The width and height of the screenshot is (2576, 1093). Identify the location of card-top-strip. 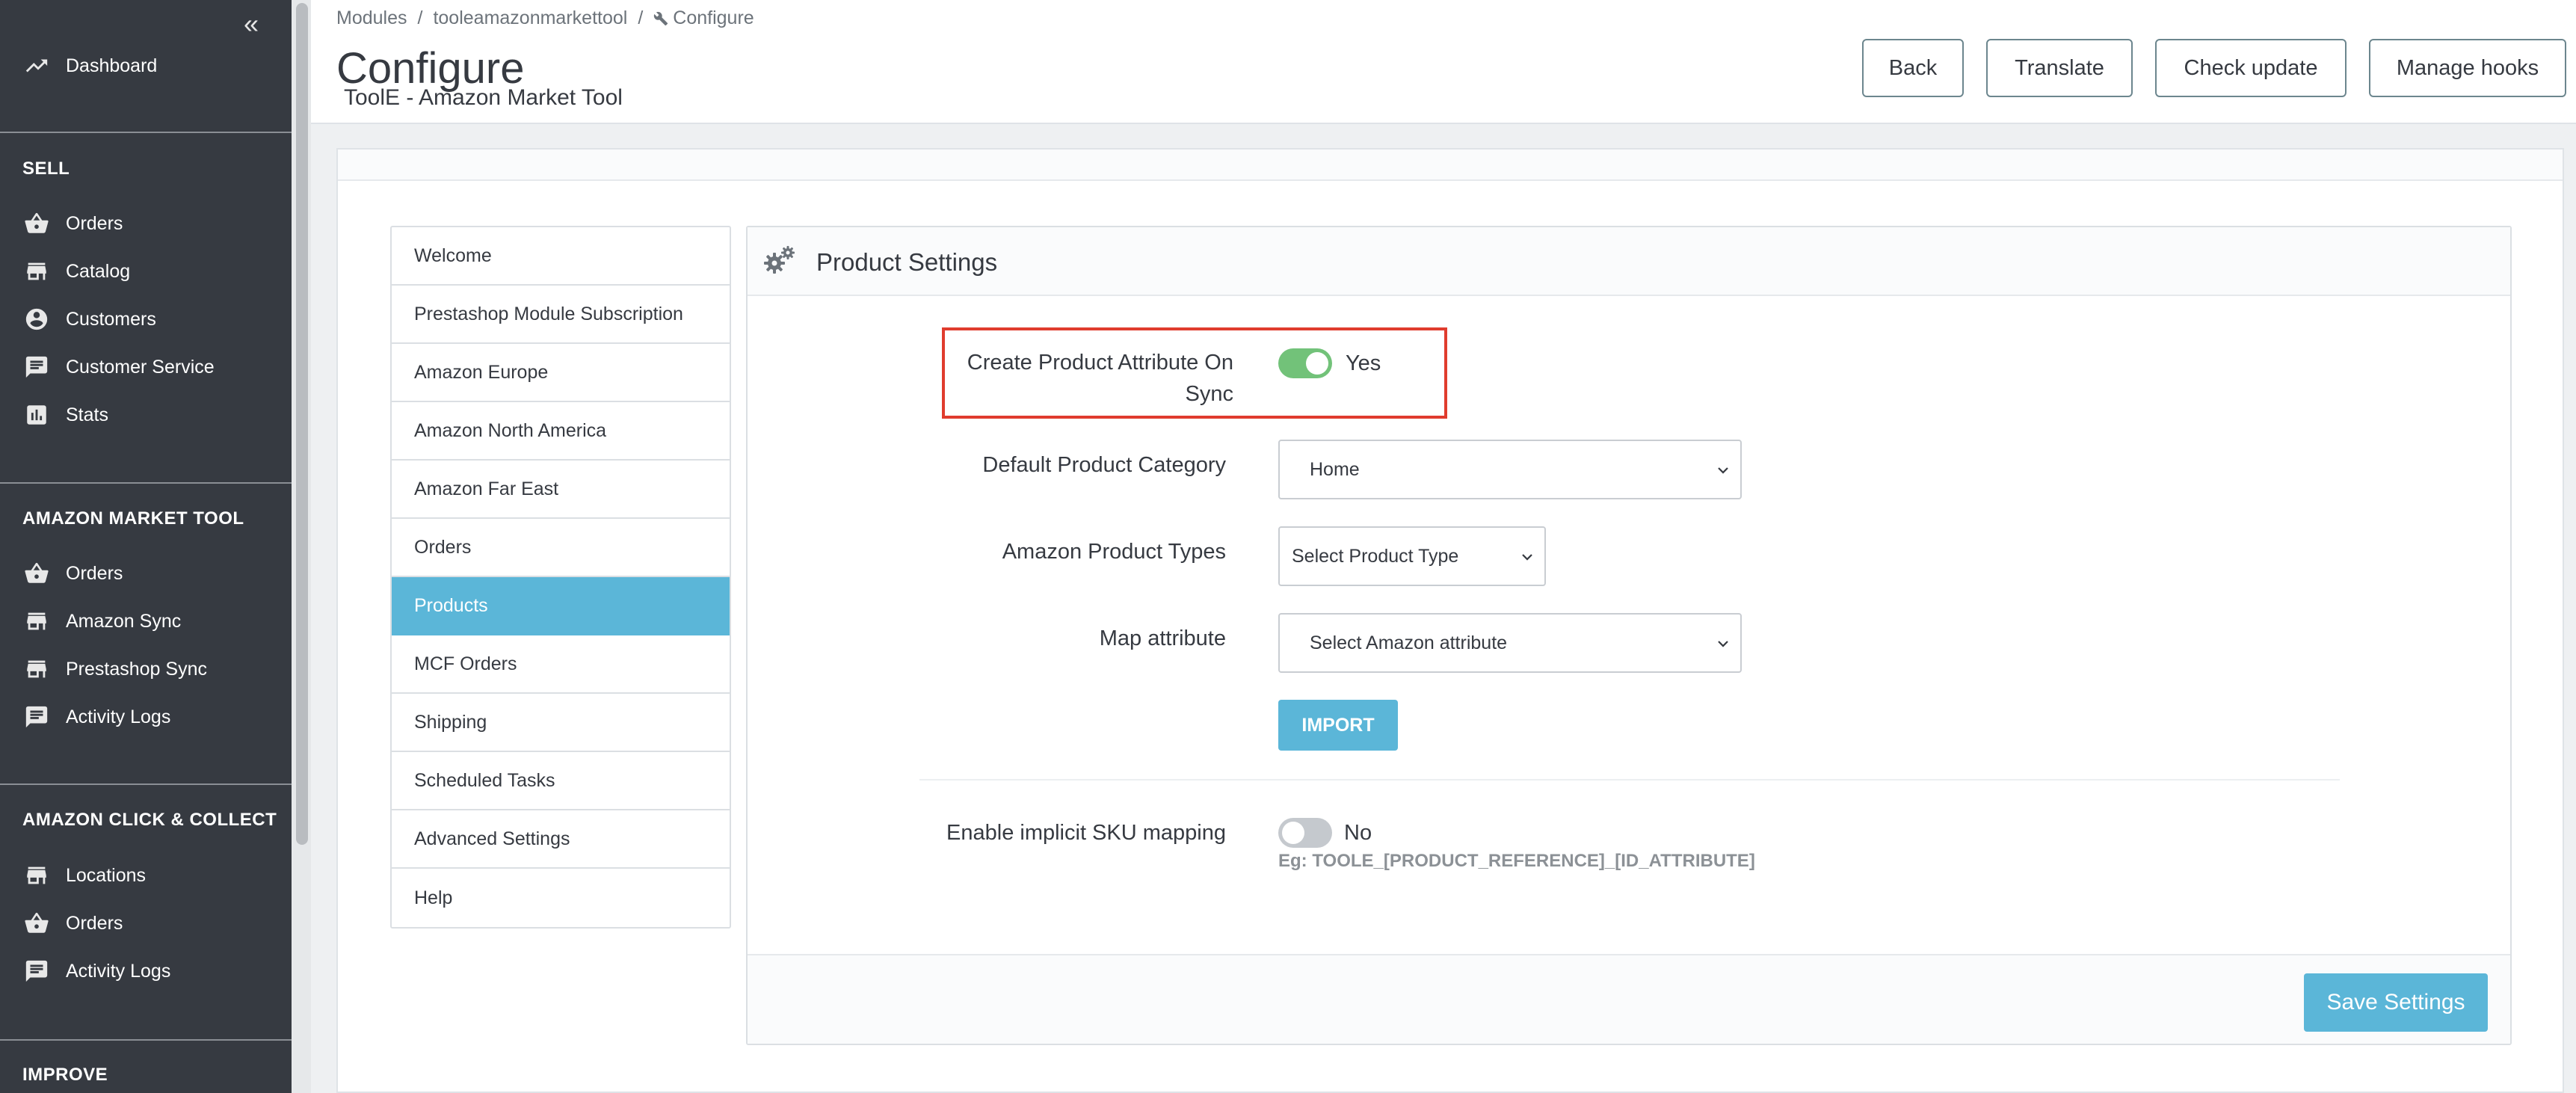
(1450, 165).